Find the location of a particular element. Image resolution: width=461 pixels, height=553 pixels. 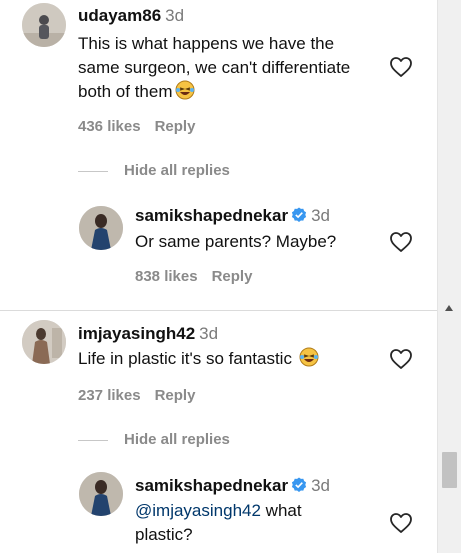

like-count: 838 likes is located at coordinates (166, 276).